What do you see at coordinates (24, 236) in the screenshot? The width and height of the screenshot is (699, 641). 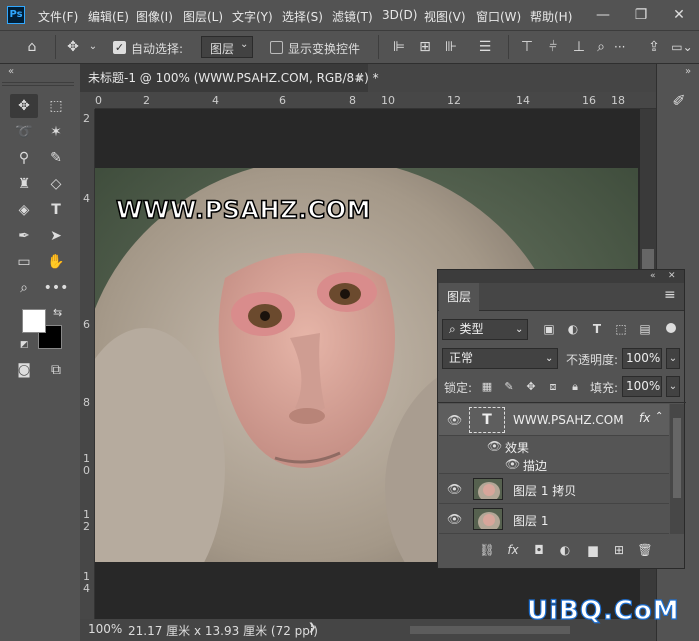 I see `pen-tool-icon: ✒` at bounding box center [24, 236].